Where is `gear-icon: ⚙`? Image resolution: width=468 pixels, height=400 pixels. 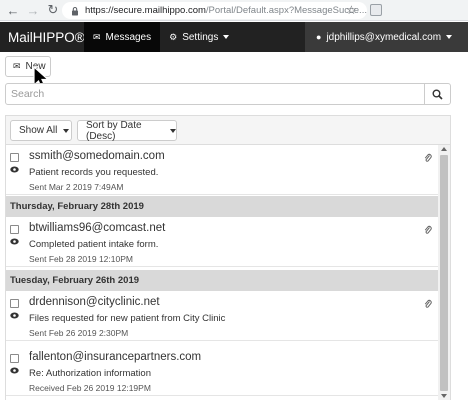
gear-icon: ⚙ is located at coordinates (173, 36).